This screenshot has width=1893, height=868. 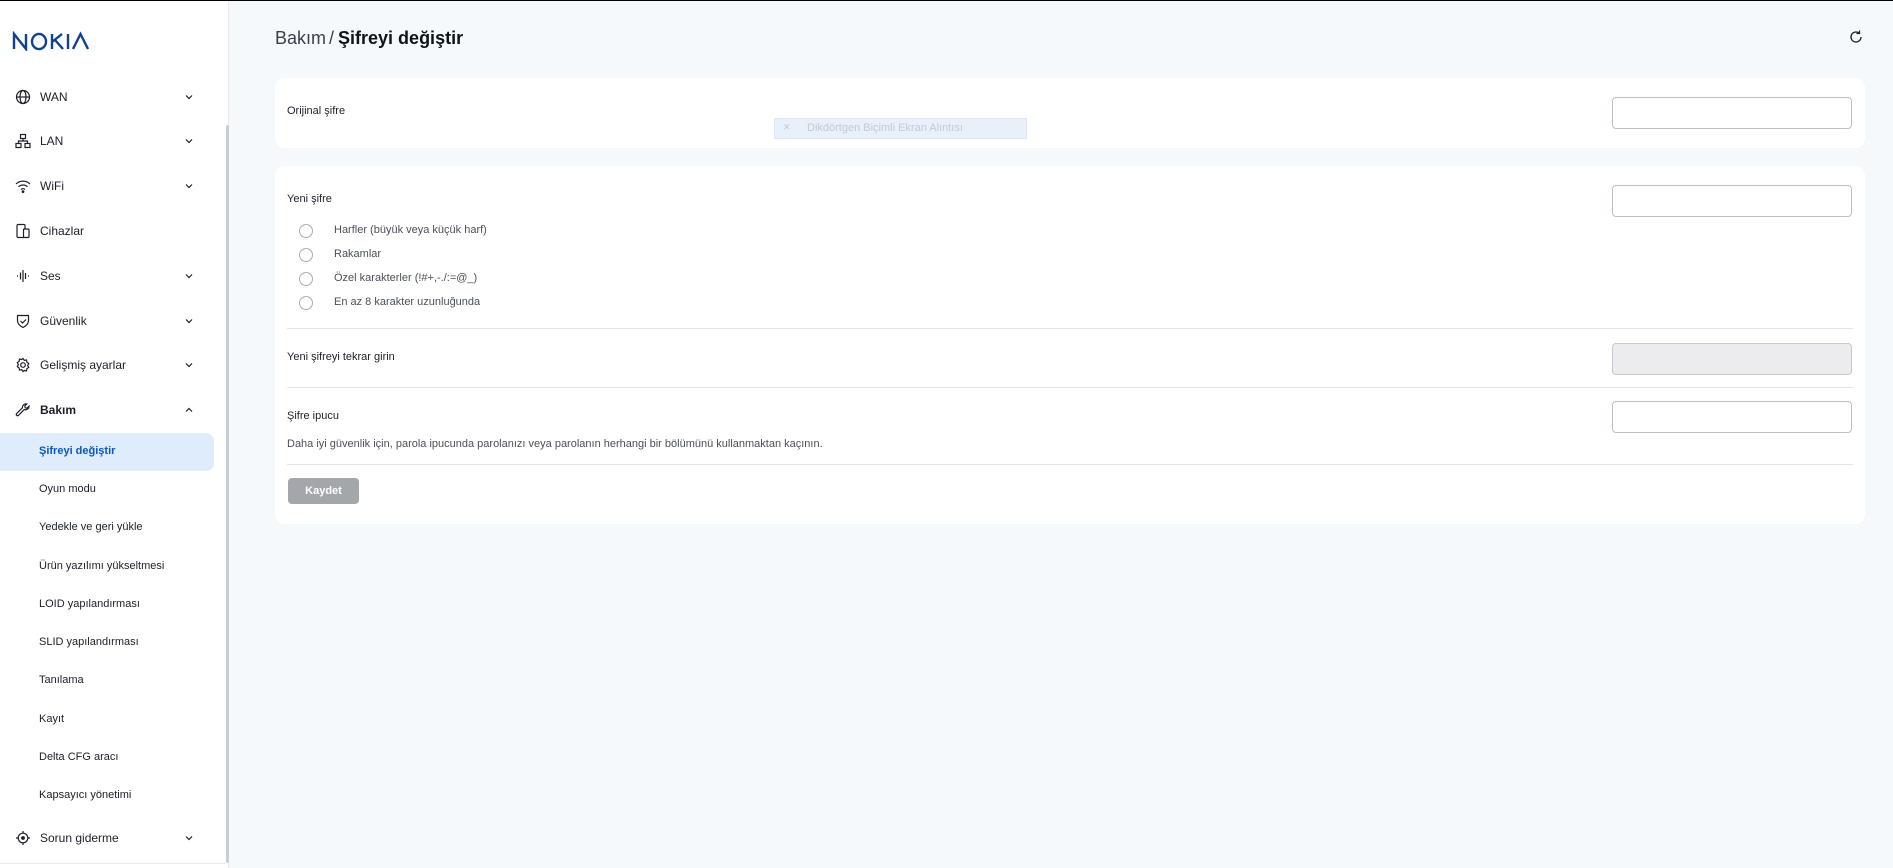 I want to click on sidebar-item-label: Sorun giderme, so click(x=79, y=838).